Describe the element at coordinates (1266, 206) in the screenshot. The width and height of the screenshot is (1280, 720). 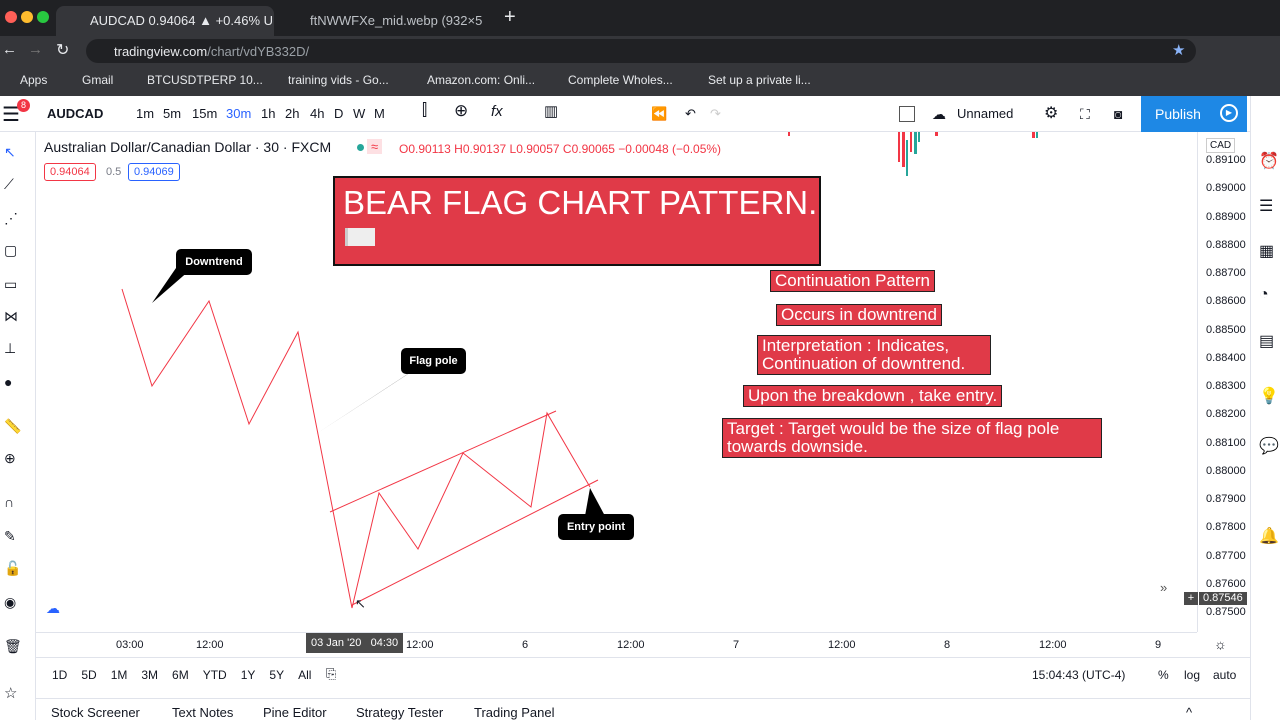
I see `watchlist-icon: ☰` at that location.